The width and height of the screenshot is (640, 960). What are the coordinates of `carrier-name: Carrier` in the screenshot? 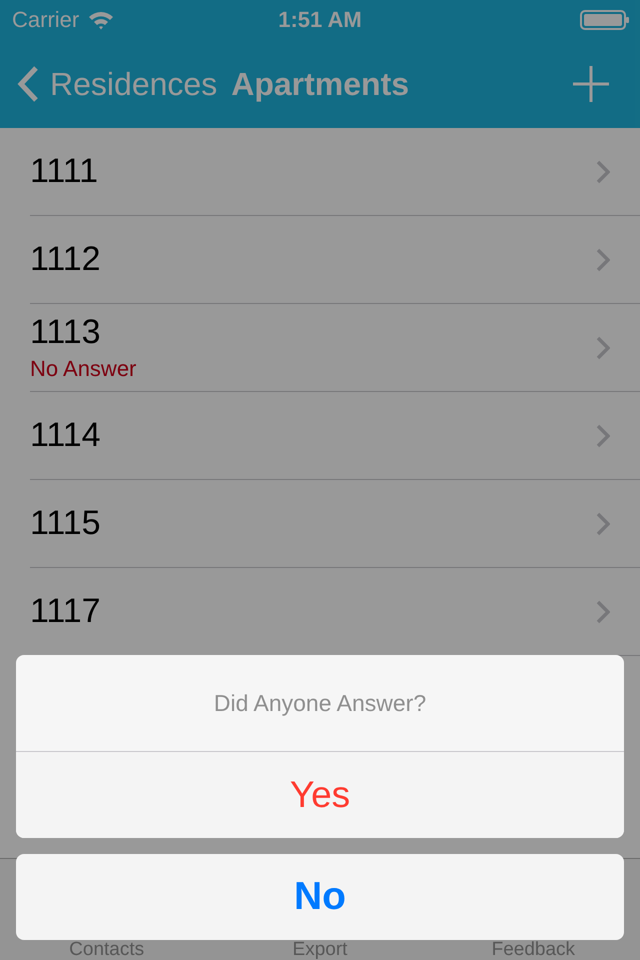 It's located at (46, 20).